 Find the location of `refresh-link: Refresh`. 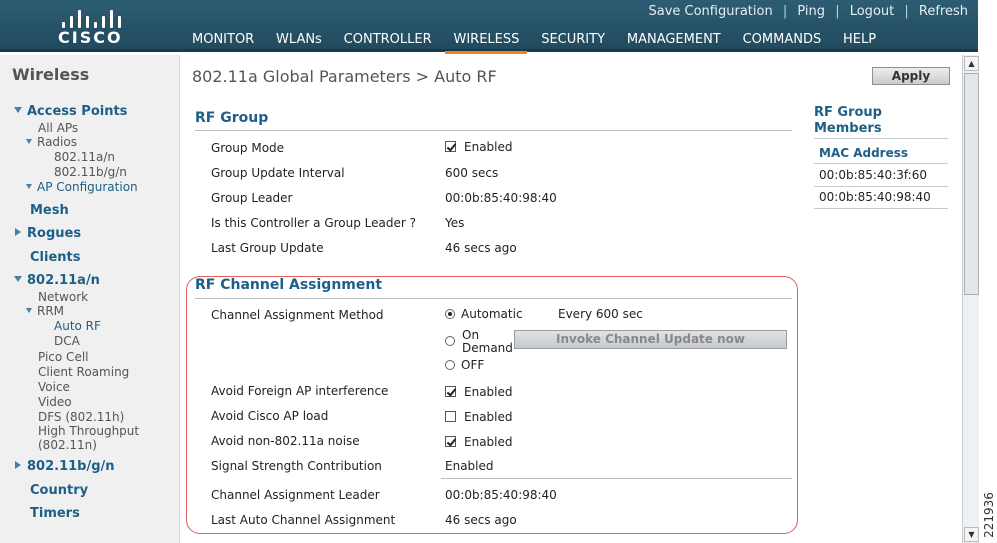

refresh-link: Refresh is located at coordinates (943, 11).